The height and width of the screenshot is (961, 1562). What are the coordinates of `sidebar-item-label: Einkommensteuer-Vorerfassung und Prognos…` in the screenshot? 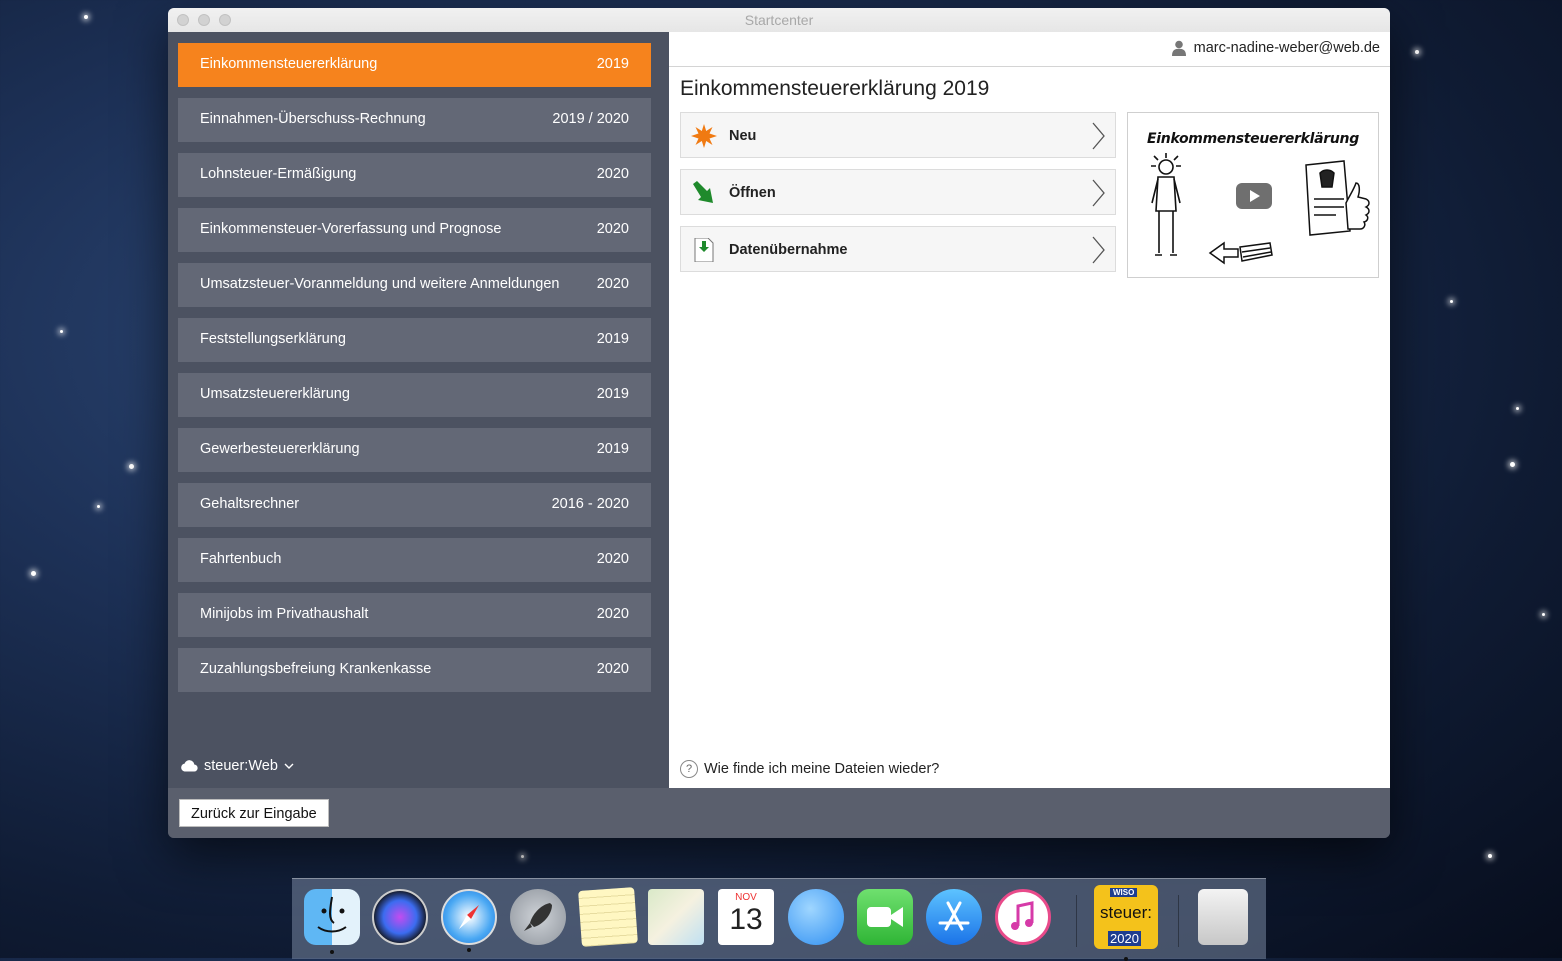 It's located at (351, 229).